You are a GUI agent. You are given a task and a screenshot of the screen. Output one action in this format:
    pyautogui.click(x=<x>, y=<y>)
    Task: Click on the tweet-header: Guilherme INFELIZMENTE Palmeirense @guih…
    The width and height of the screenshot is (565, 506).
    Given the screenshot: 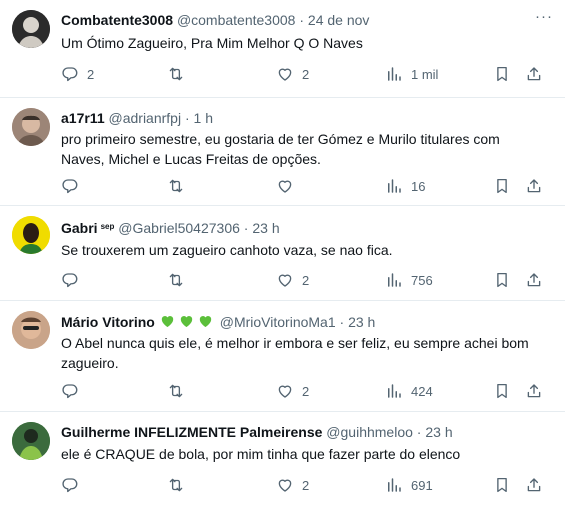 What is the action you would take?
    pyautogui.click(x=257, y=432)
    